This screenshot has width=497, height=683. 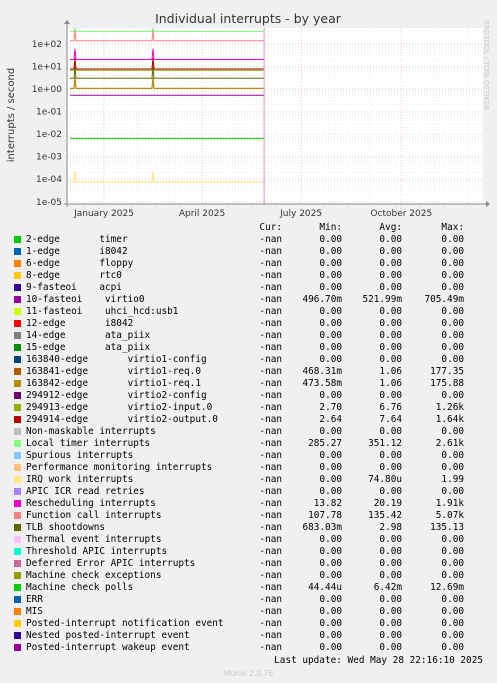 What do you see at coordinates (202, 214) in the screenshot?
I see `x-tick-label: April 2025` at bounding box center [202, 214].